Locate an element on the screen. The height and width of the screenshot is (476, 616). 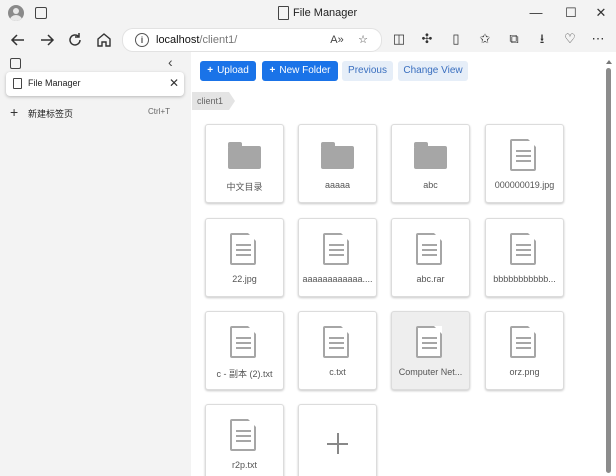
file-tile: 000000019.jpg is located at coordinates (524, 163).